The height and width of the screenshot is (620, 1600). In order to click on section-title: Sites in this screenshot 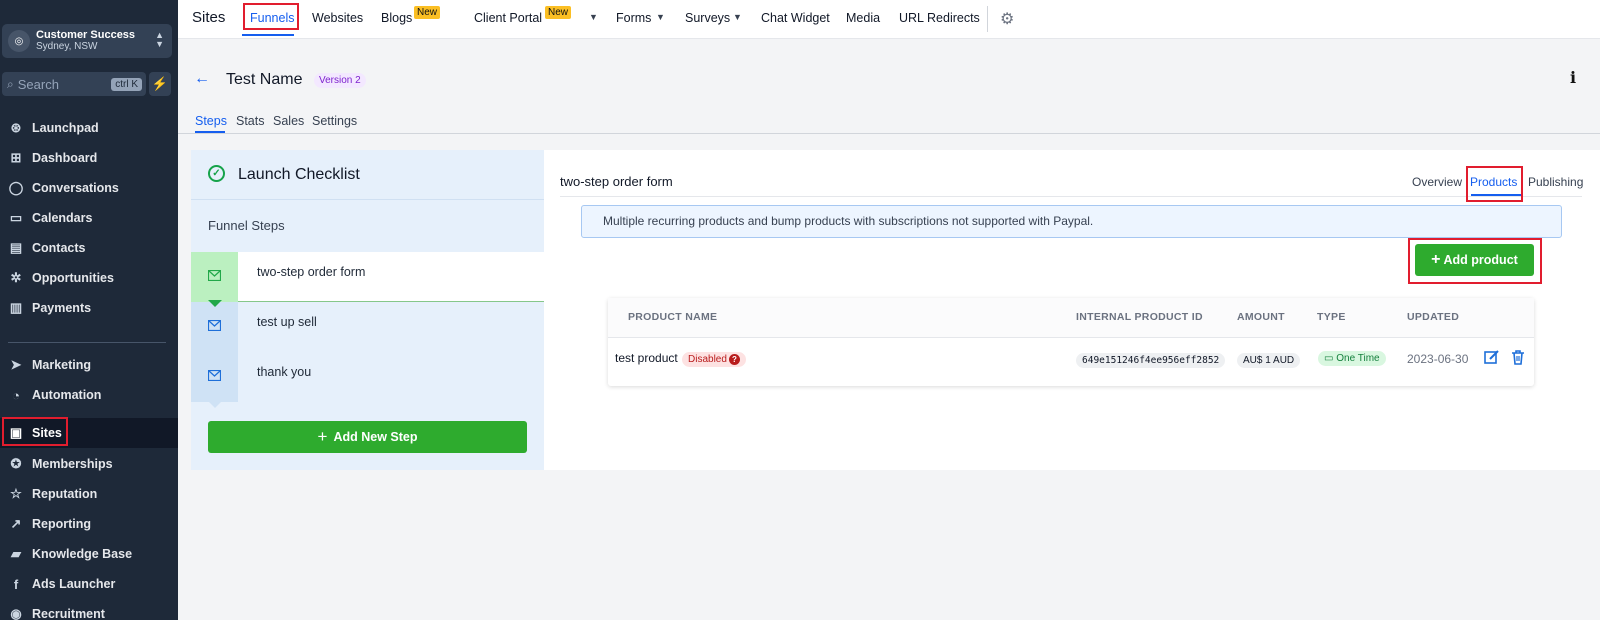, I will do `click(209, 17)`.